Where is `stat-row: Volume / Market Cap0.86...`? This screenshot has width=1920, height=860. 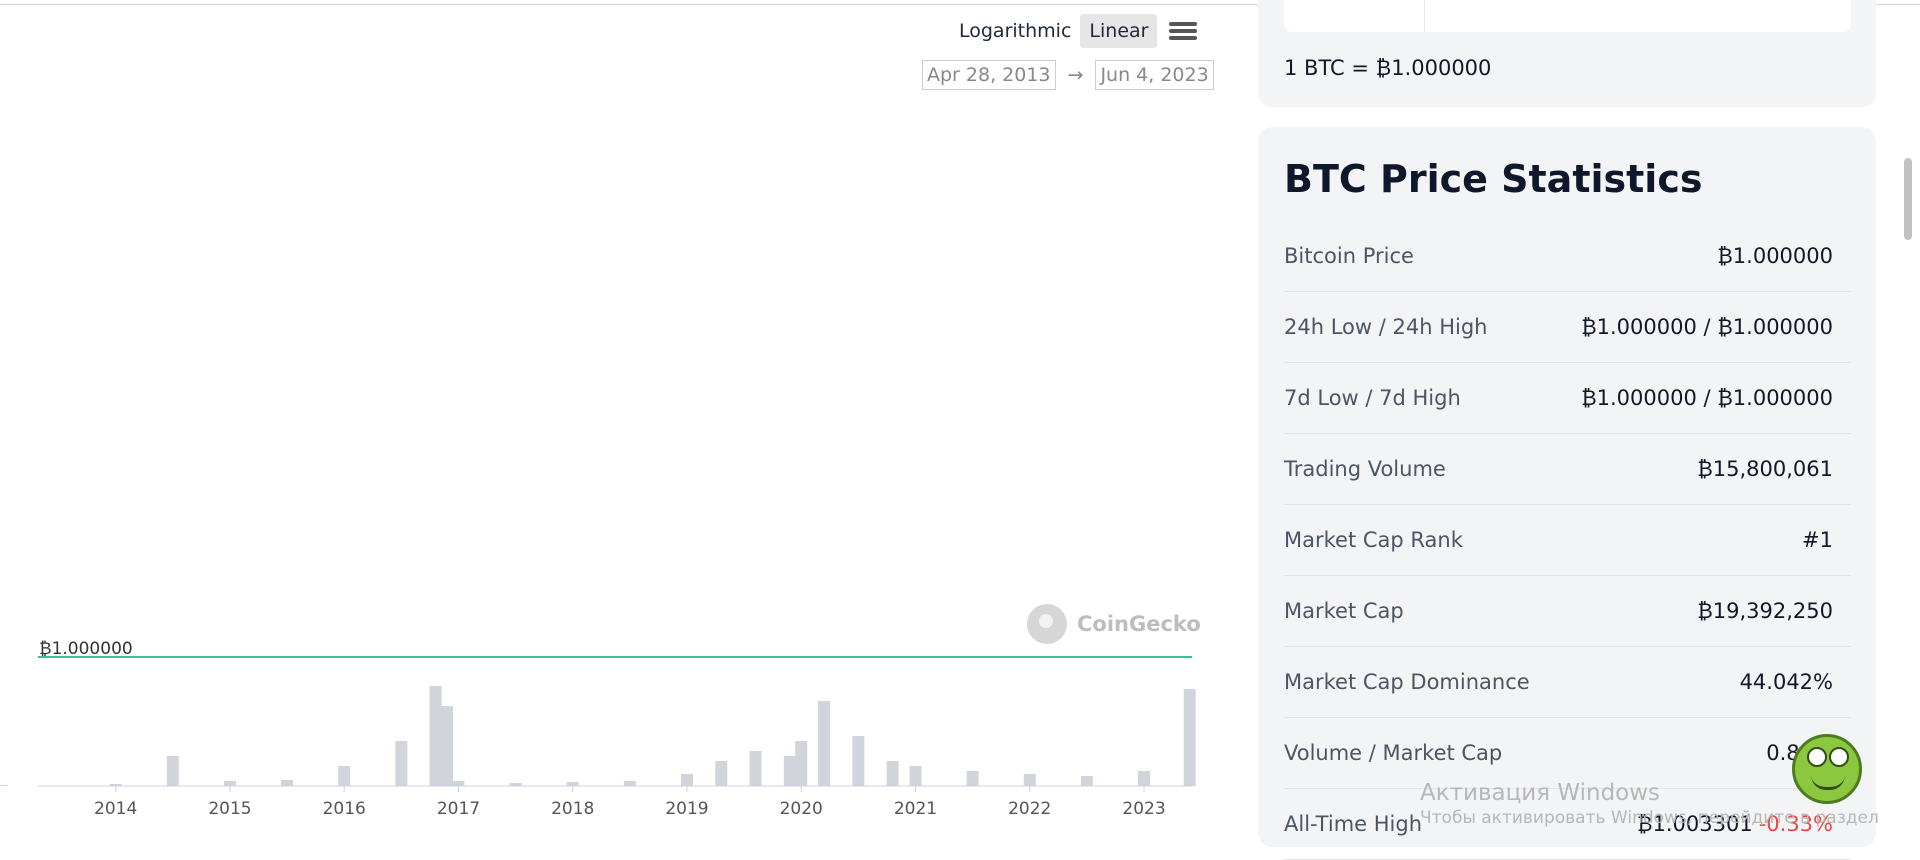
stat-row: Volume / Market Cap0.86... is located at coordinates (1567, 753).